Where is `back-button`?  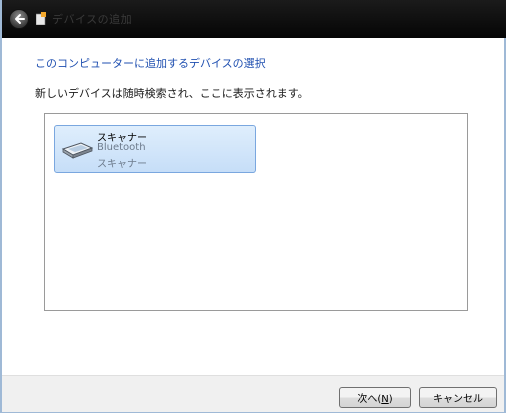
back-button is located at coordinates (19, 19).